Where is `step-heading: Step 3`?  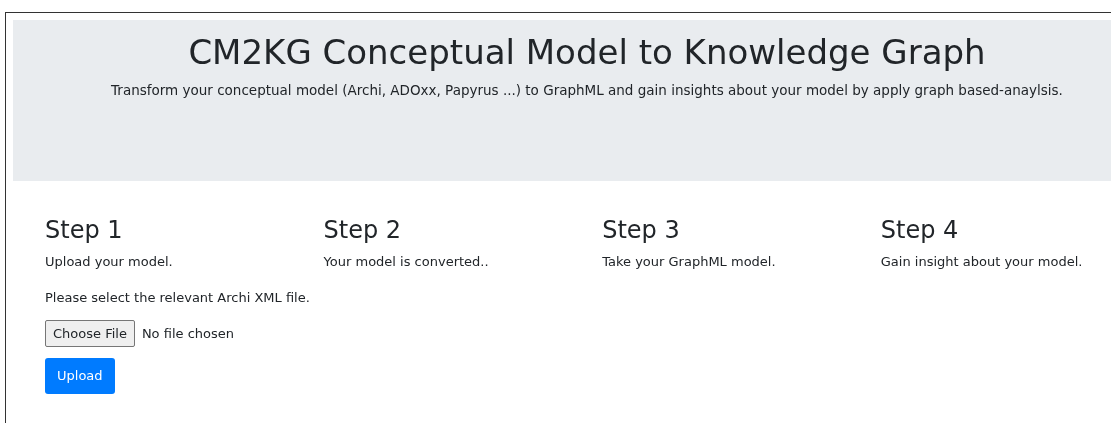 step-heading: Step 3 is located at coordinates (641, 230).